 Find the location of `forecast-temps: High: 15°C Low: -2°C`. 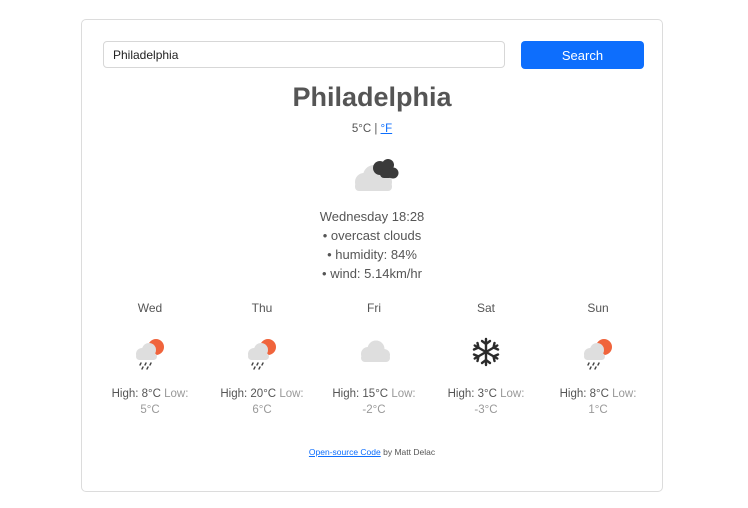

forecast-temps: High: 15°C Low: -2°C is located at coordinates (374, 402).